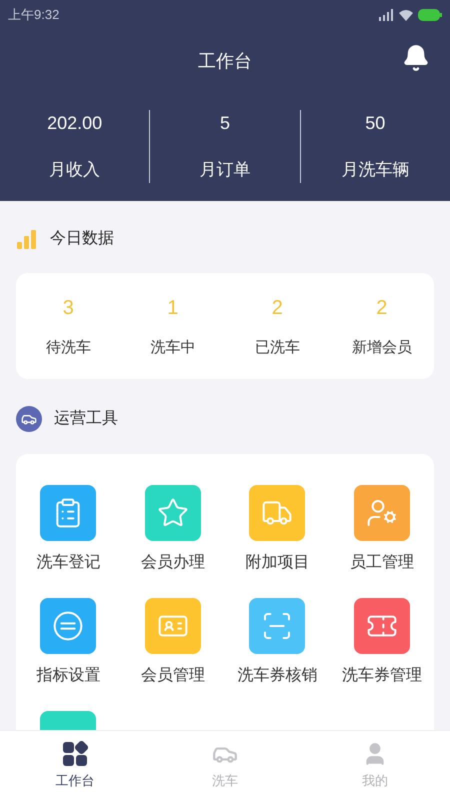 The image size is (450, 800). What do you see at coordinates (382, 348) in the screenshot?
I see `today-label: 新增会员` at bounding box center [382, 348].